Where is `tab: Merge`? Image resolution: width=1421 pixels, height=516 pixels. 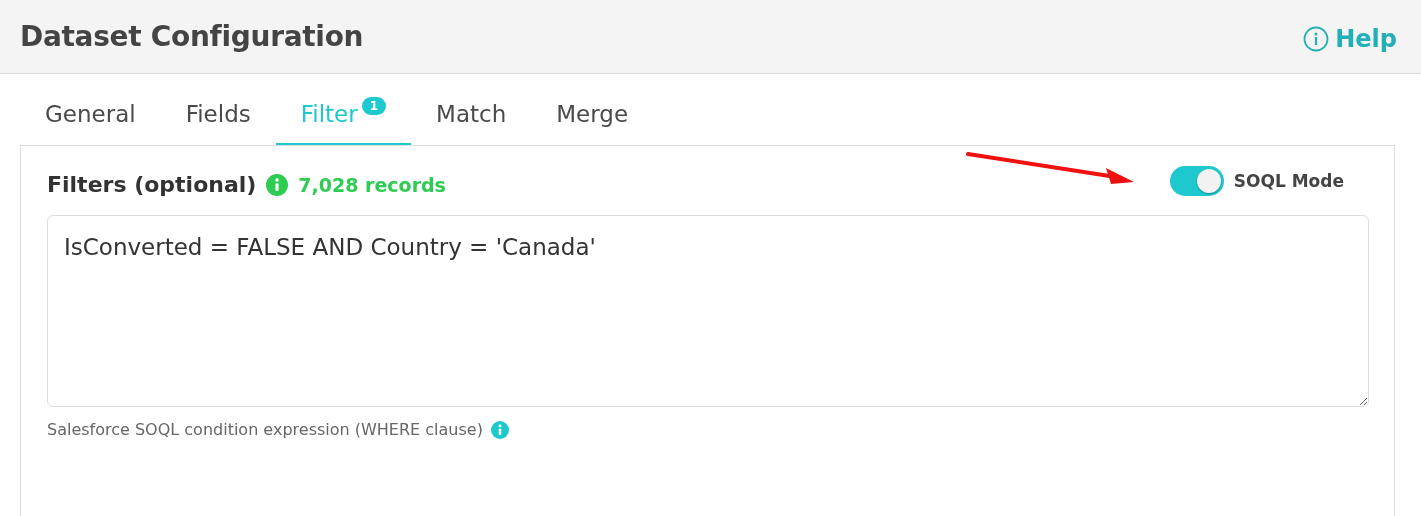 tab: Merge is located at coordinates (592, 109).